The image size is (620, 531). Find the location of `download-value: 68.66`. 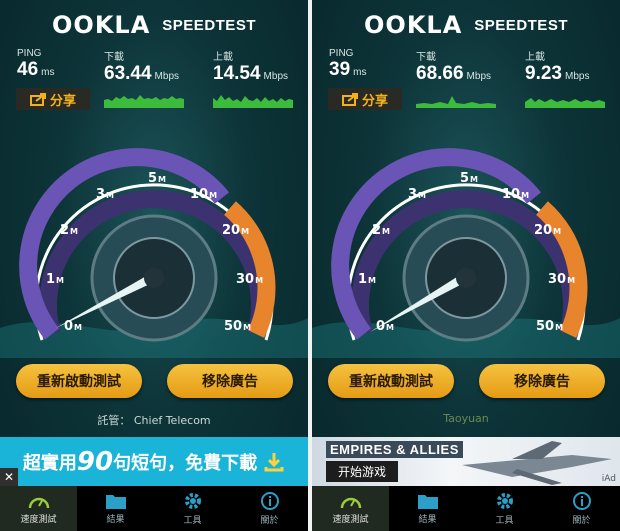

download-value: 68.66 is located at coordinates (440, 73).